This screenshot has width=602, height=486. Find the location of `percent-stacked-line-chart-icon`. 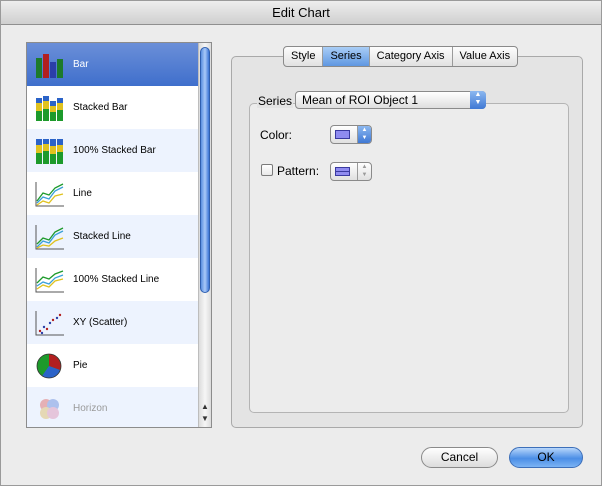

percent-stacked-line-chart-icon is located at coordinates (49, 279).